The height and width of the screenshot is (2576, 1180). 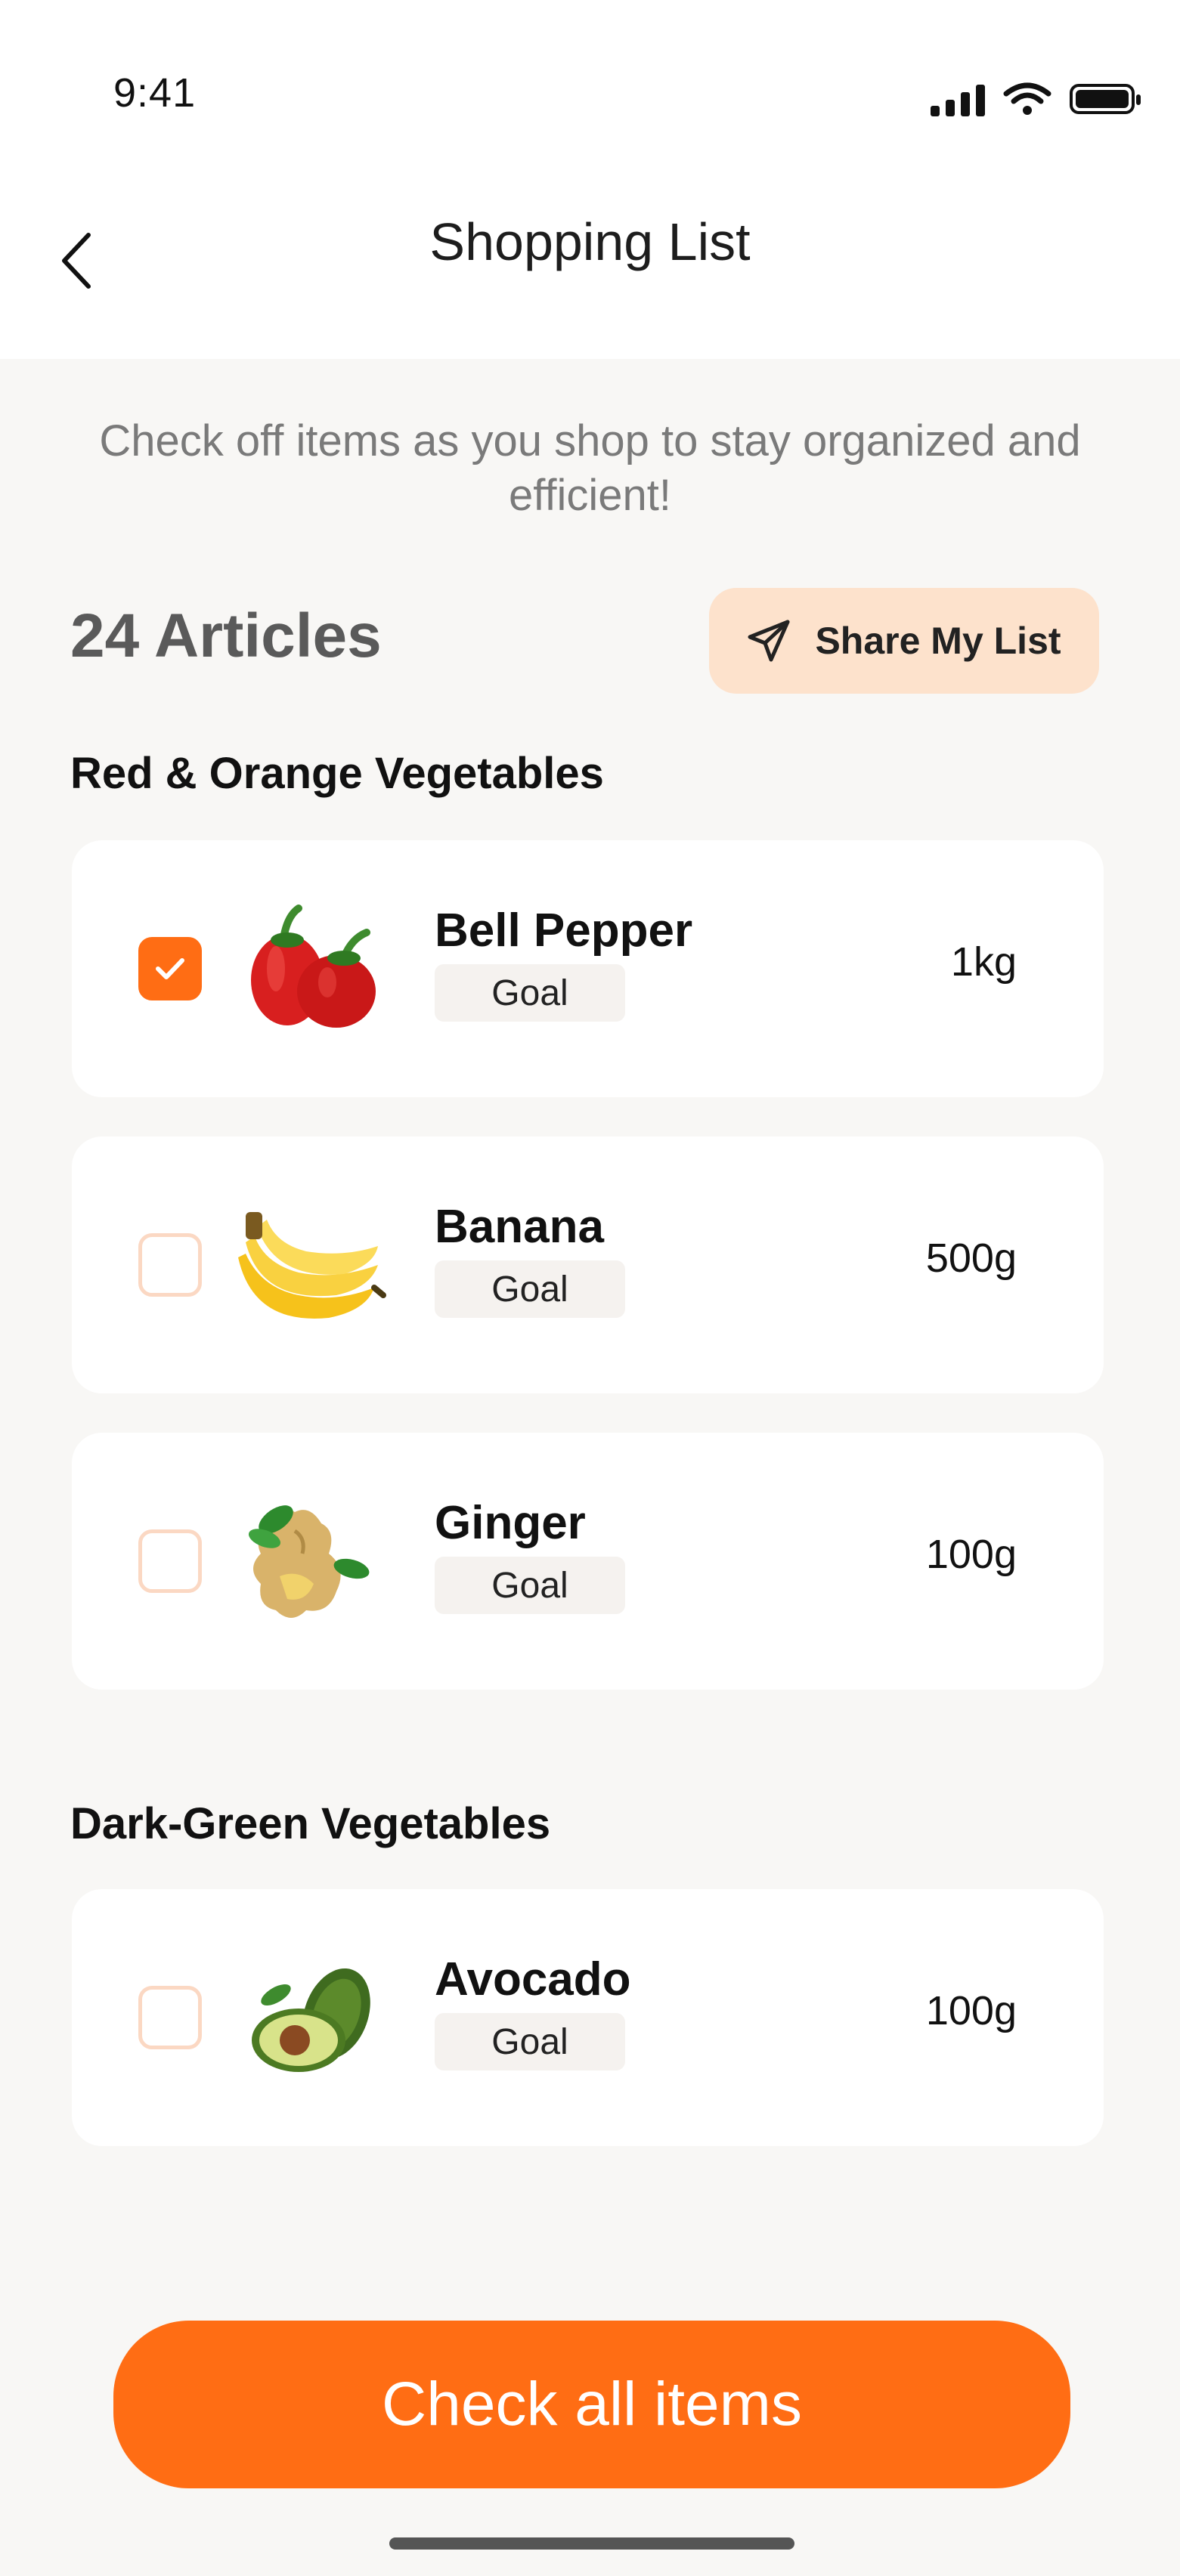 I want to click on battery-icon, so click(x=1105, y=99).